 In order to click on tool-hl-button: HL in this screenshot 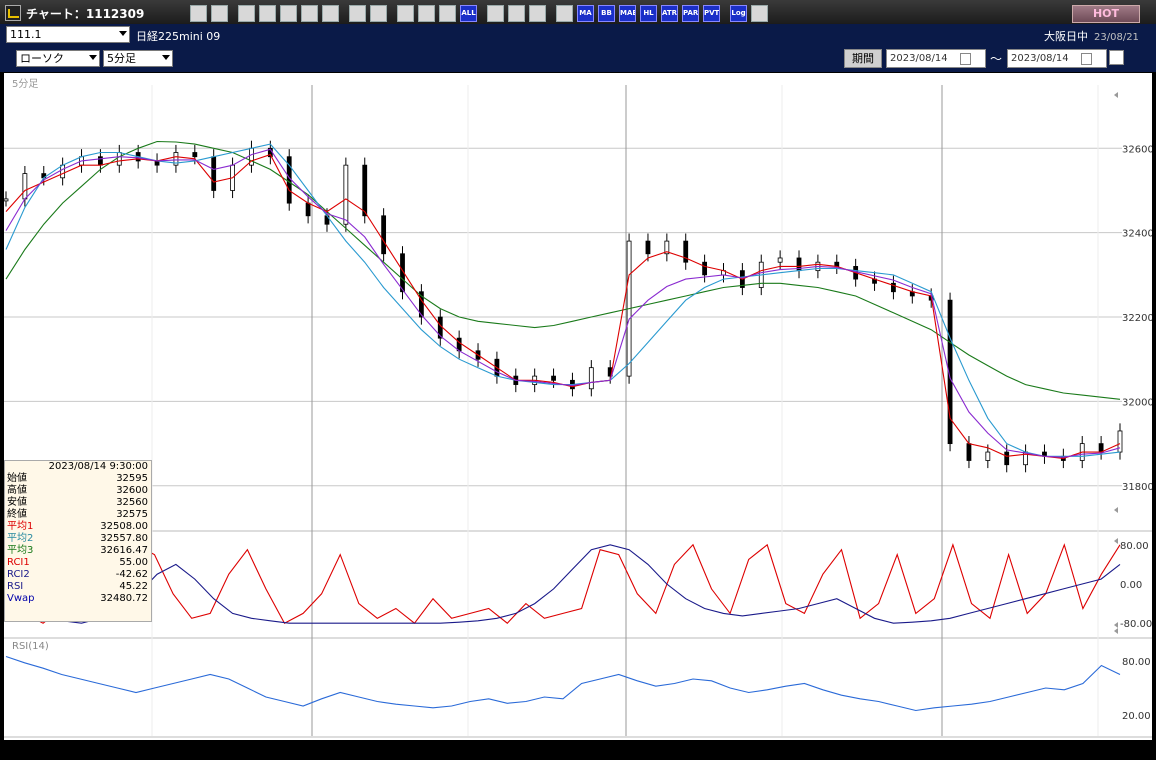, I will do `click(648, 13)`.